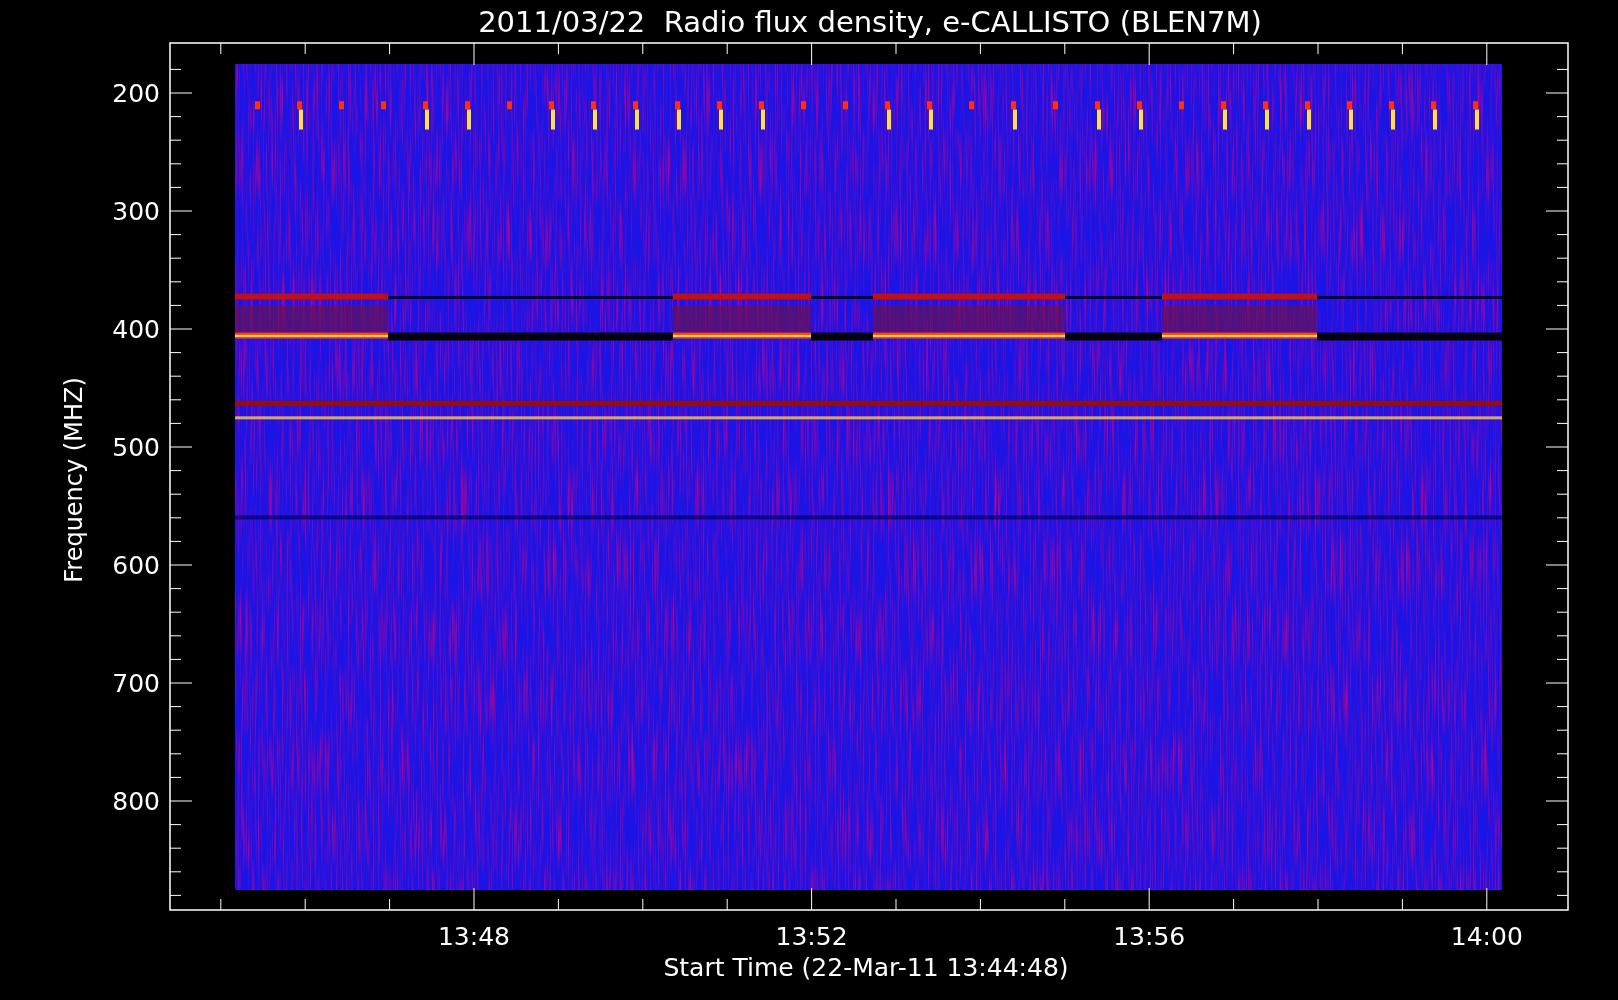 The image size is (1618, 1000). Describe the element at coordinates (136, 683) in the screenshot. I see `tick-label: 700` at that location.